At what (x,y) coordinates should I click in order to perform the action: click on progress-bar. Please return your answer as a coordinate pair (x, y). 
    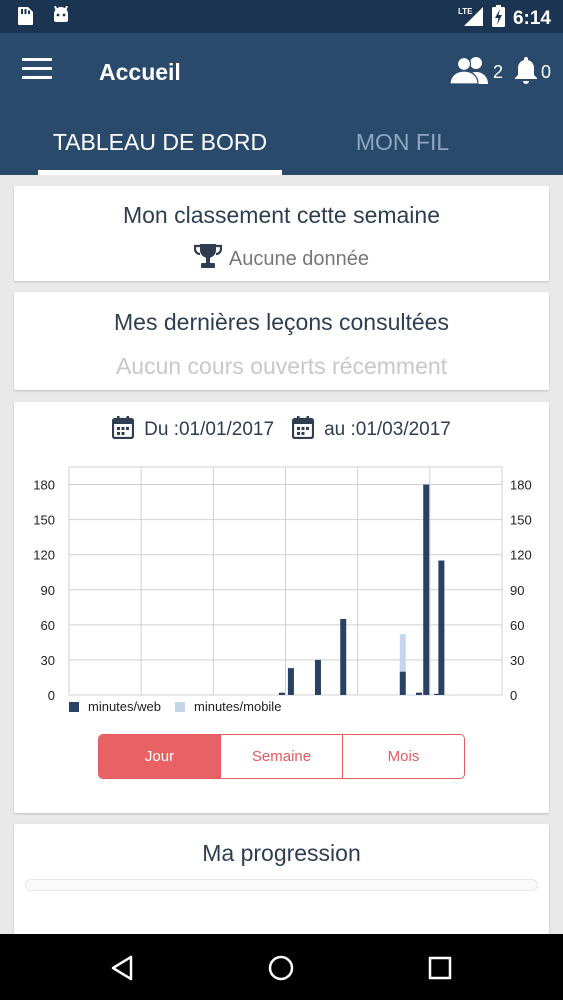
    Looking at the image, I should click on (281, 885).